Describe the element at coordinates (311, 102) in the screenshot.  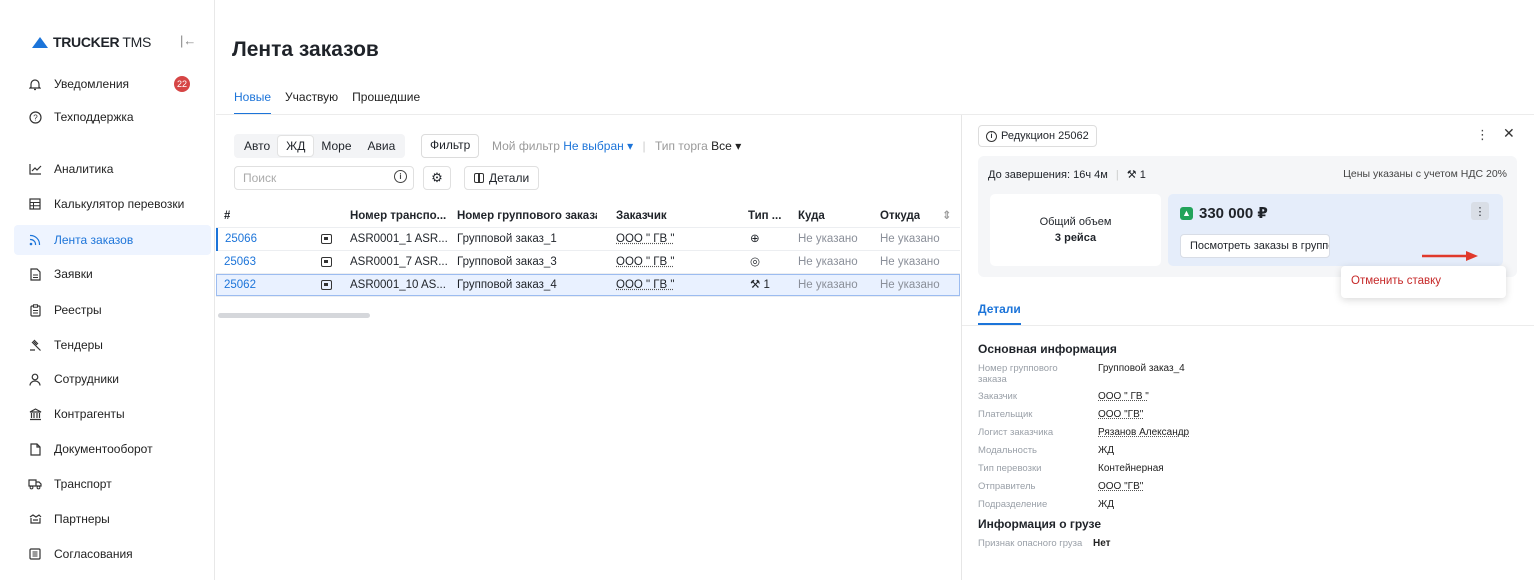
I see `tab-participating: Участвую` at that location.